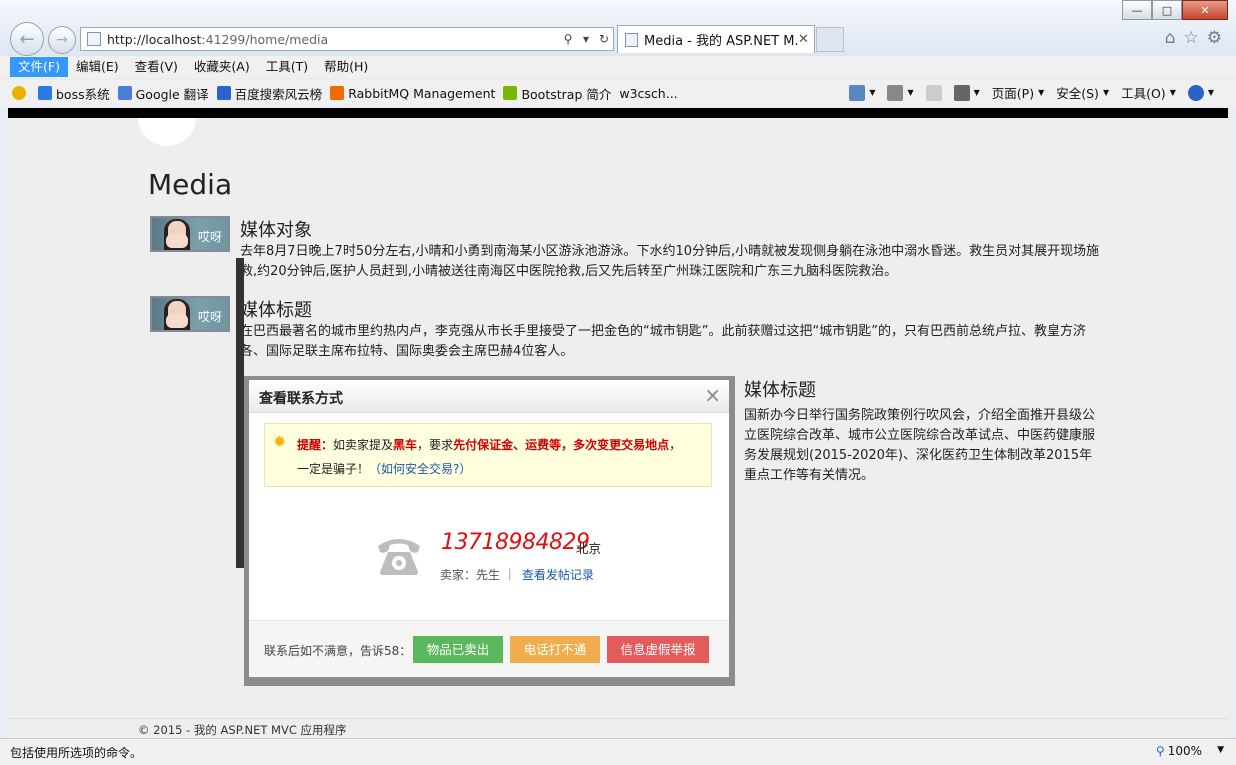 The height and width of the screenshot is (765, 1236). What do you see at coordinates (167, 132) in the screenshot?
I see `logo-circle` at bounding box center [167, 132].